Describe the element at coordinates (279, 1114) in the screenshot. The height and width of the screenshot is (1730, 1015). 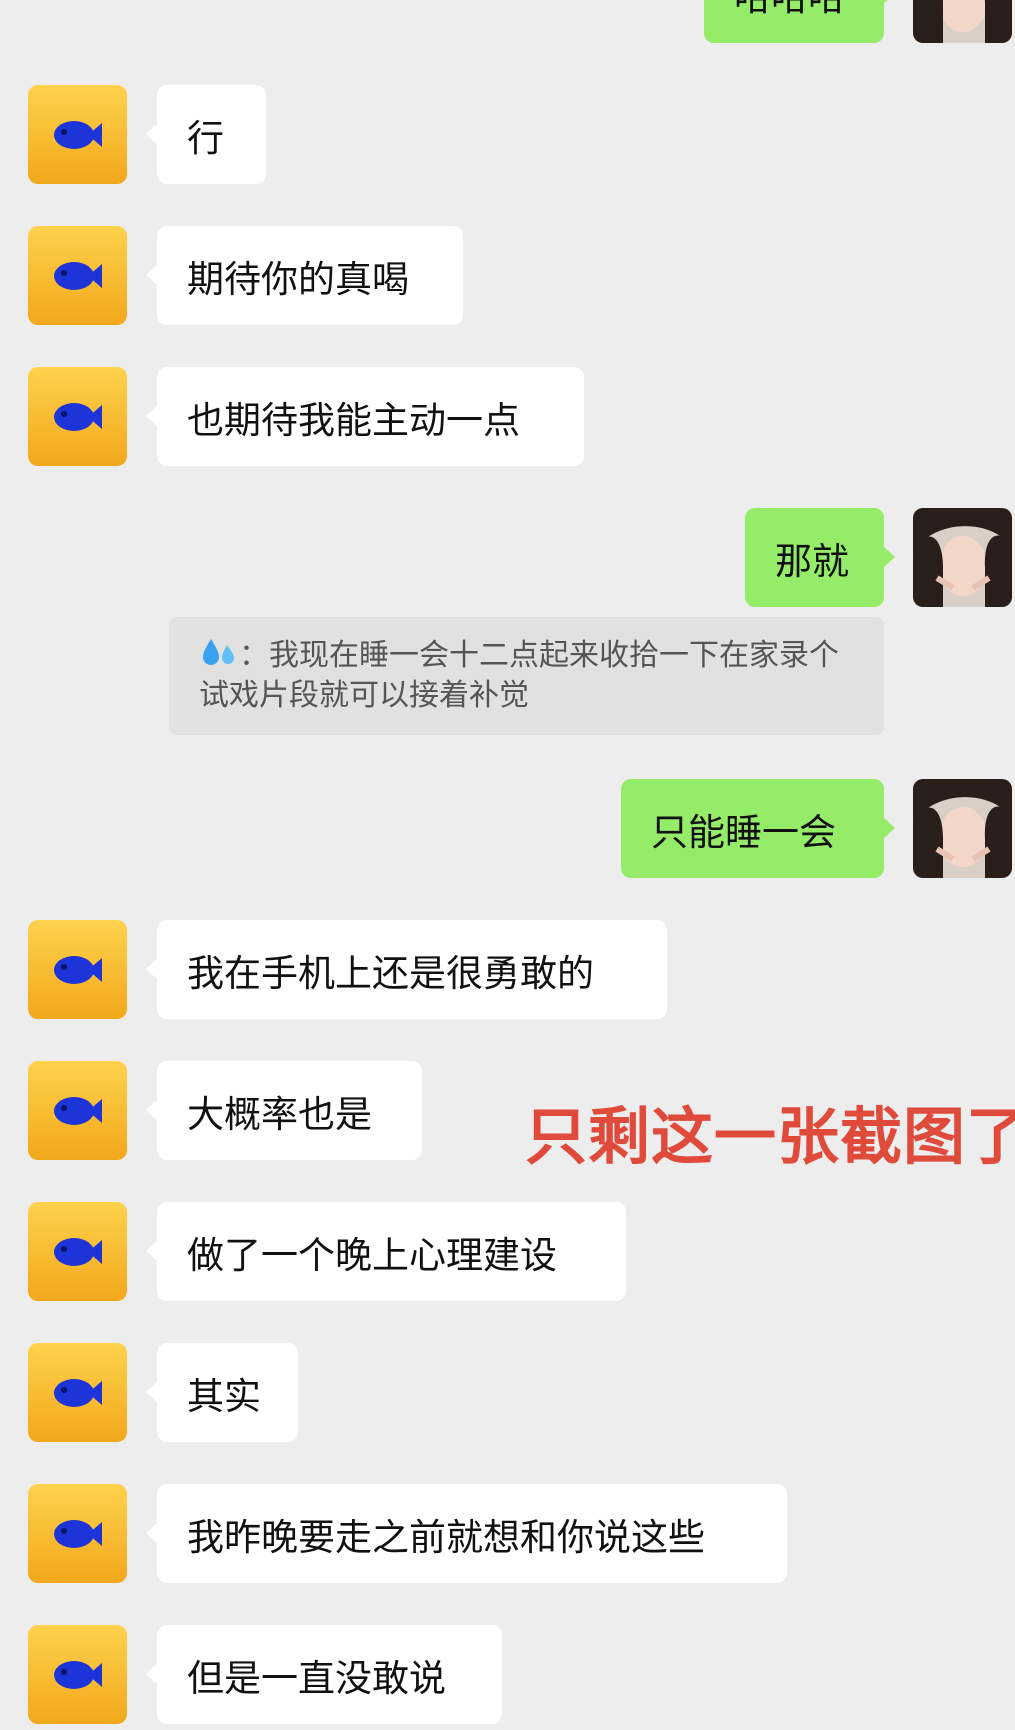
I see `message-text: 大概率也是` at that location.